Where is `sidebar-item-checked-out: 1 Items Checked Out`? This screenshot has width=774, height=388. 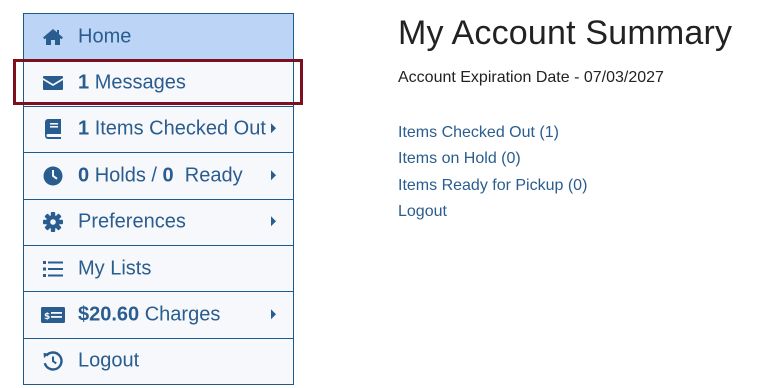
sidebar-item-checked-out: 1 Items Checked Out is located at coordinates (158, 130).